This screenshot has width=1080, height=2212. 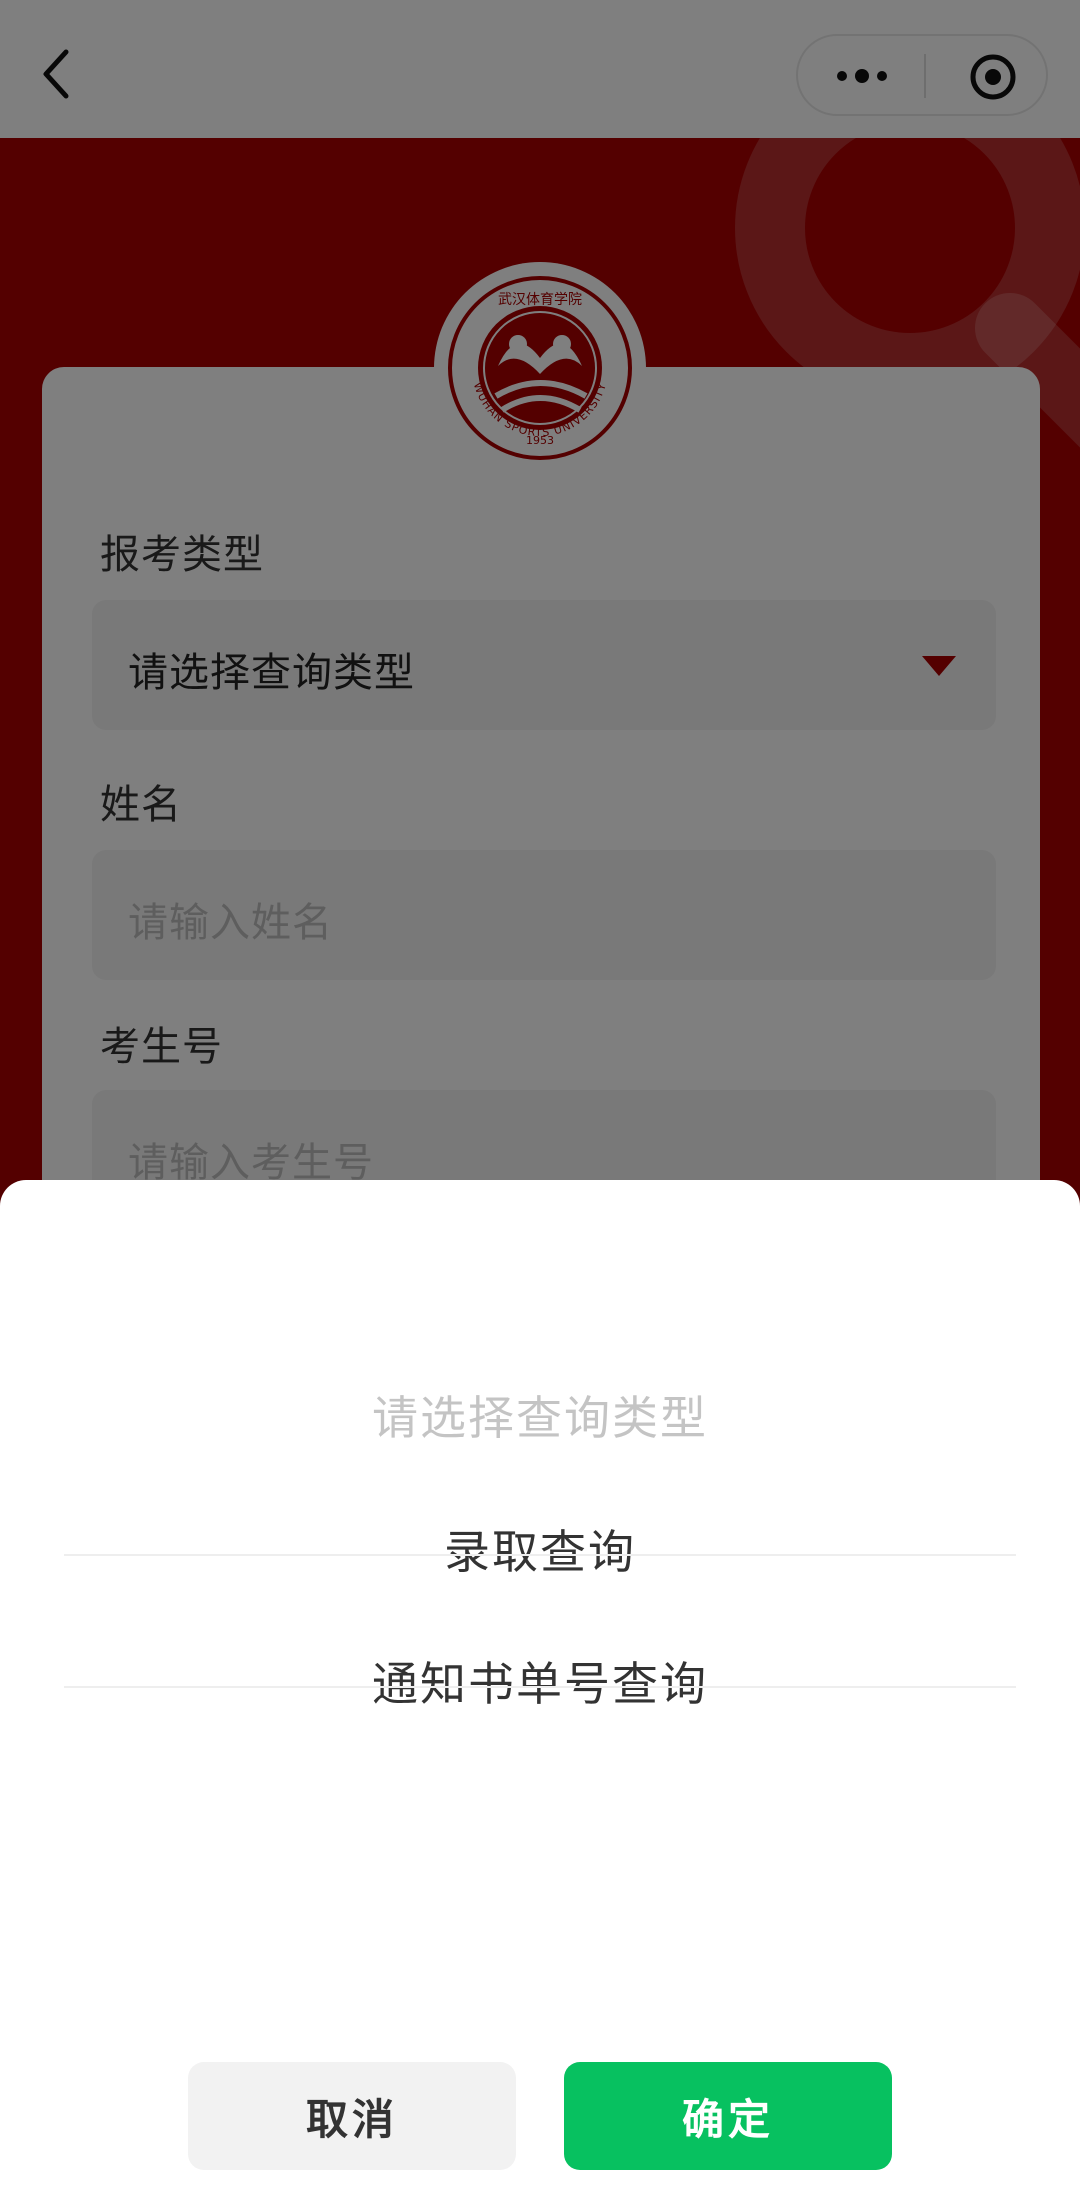 I want to click on picker-option-placeholder: 请选择查询类型, so click(x=540, y=1415).